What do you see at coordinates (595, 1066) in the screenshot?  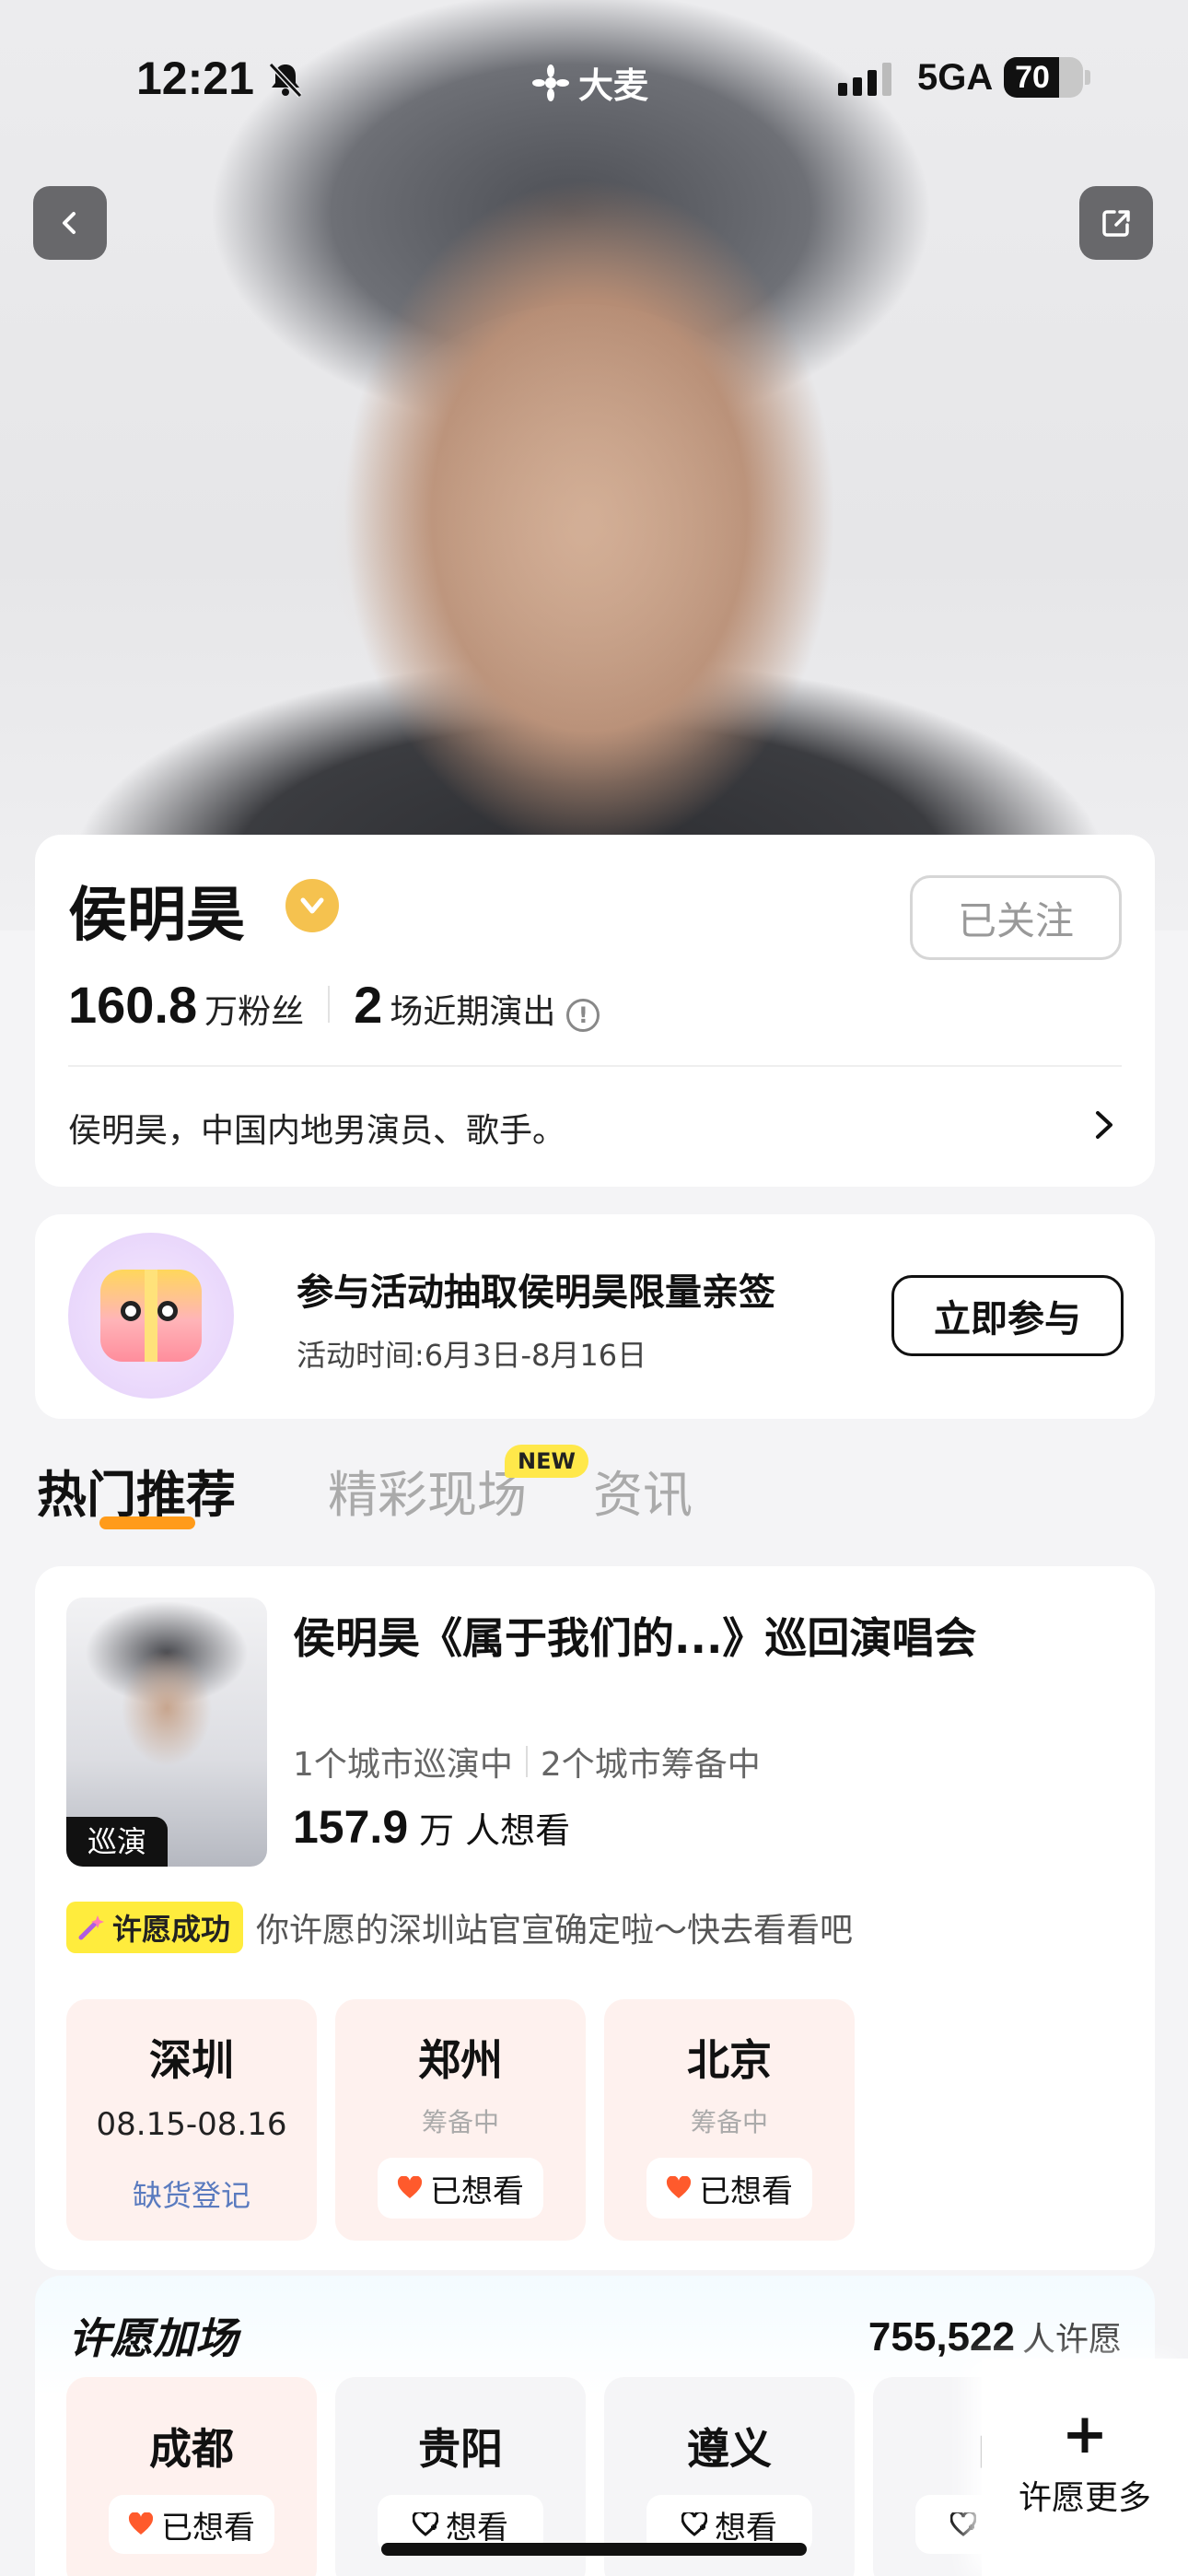 I see `card-divider` at bounding box center [595, 1066].